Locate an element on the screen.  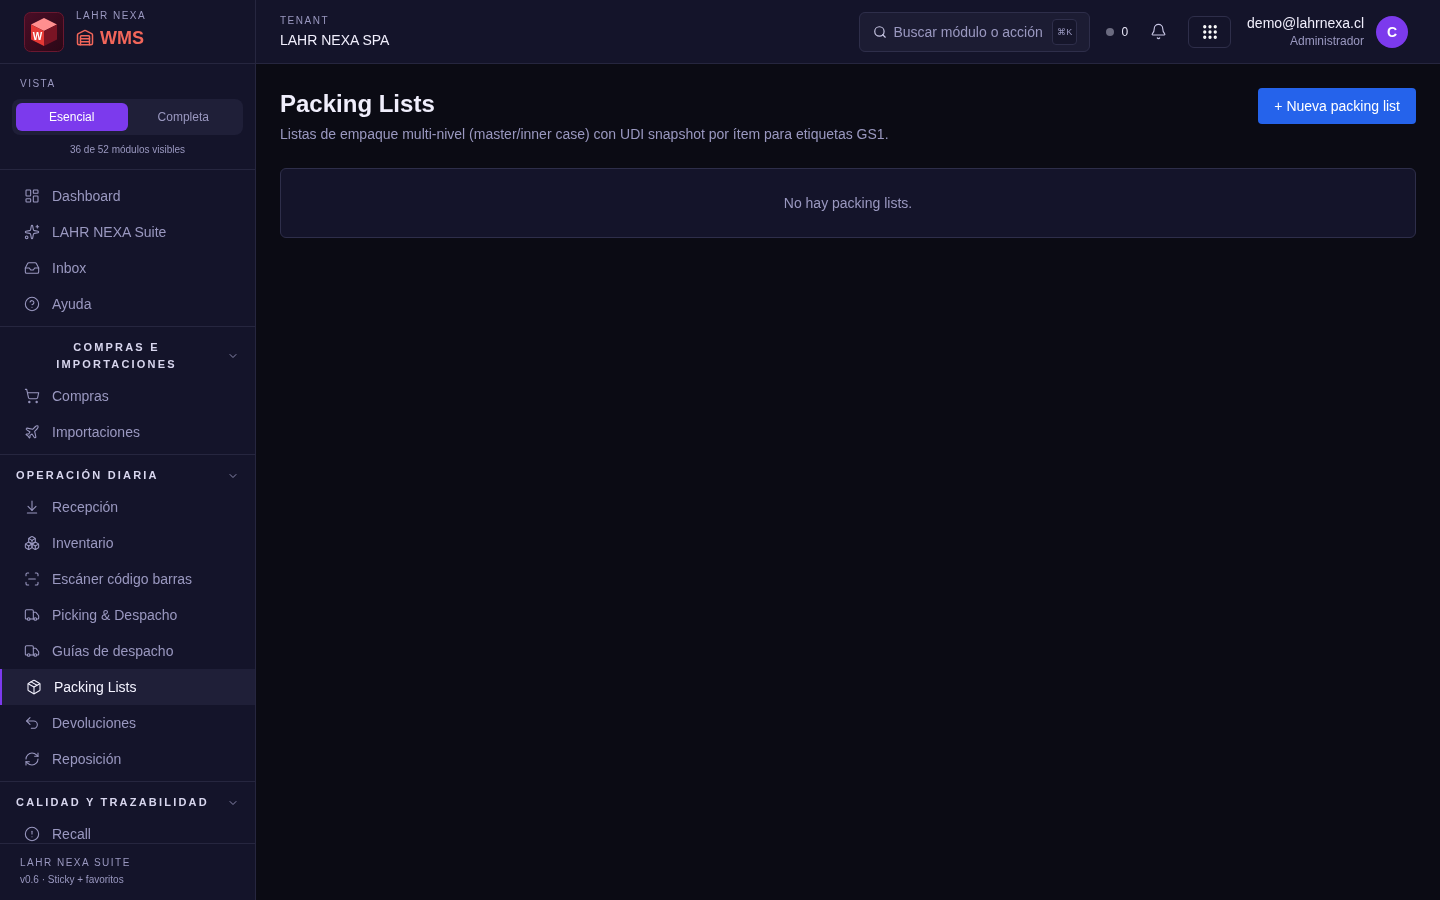
refresh-icon is located at coordinates (32, 759).